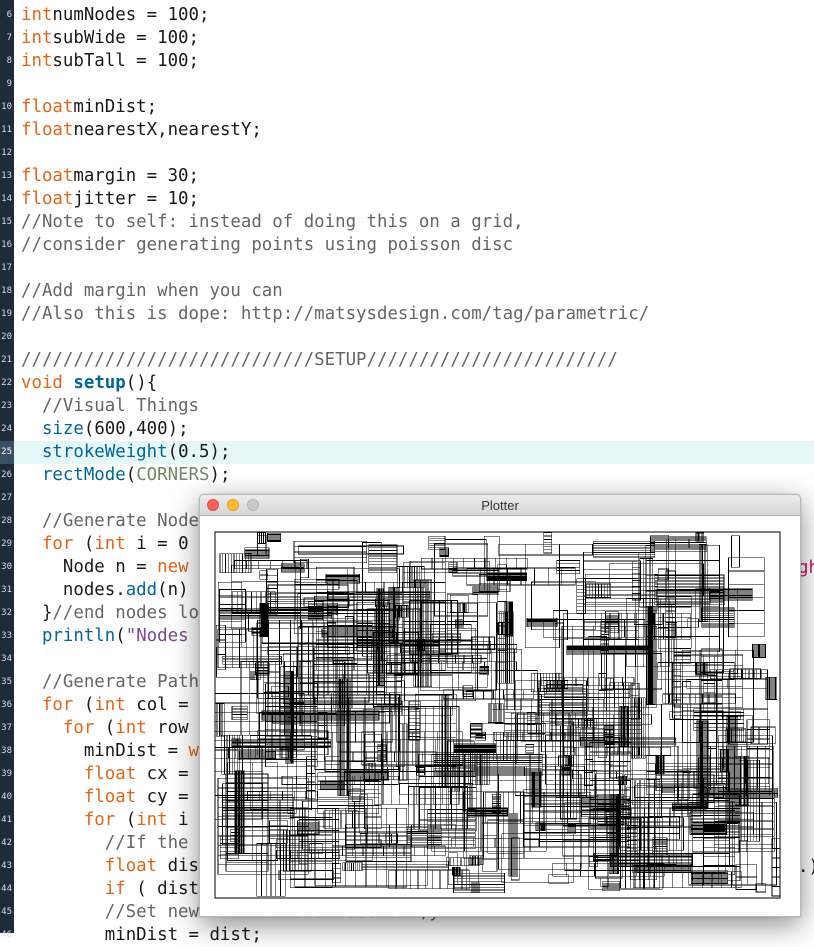  What do you see at coordinates (126, 38) in the screenshot?
I see `token: subWide = 100;` at bounding box center [126, 38].